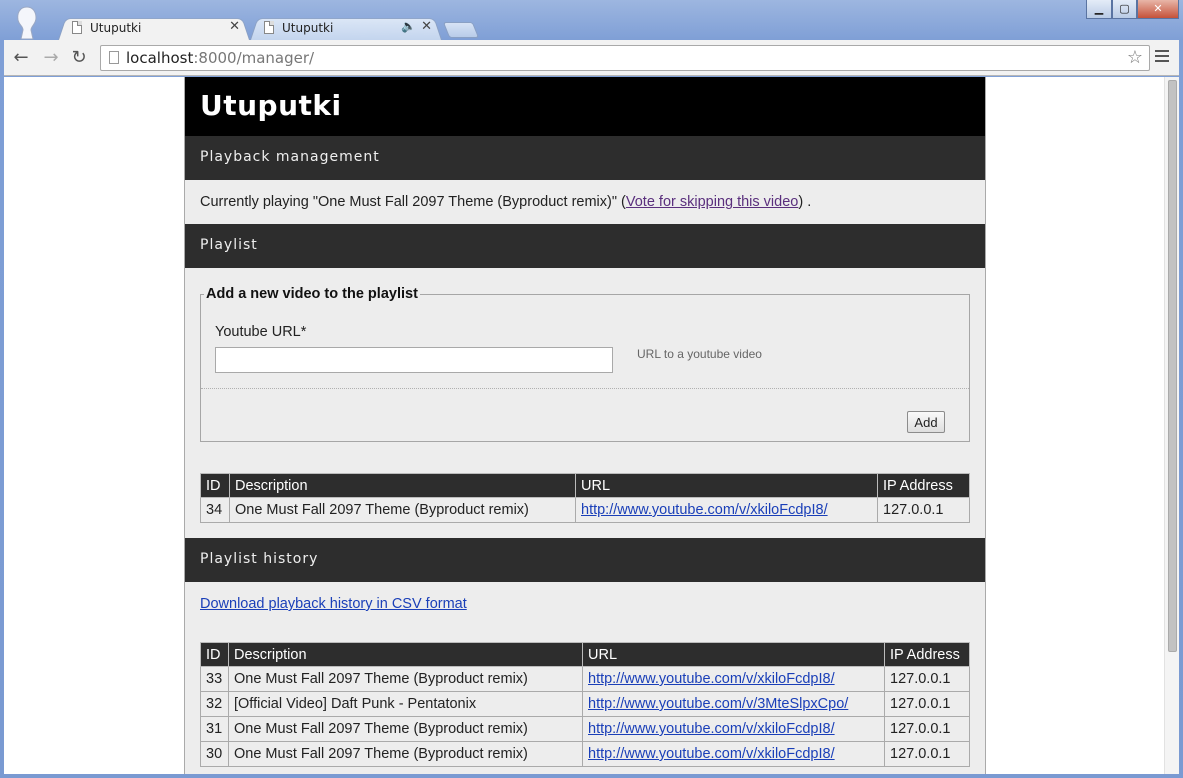  Describe the element at coordinates (585, 560) in the screenshot. I see `section-heading-history: Playlist history` at that location.